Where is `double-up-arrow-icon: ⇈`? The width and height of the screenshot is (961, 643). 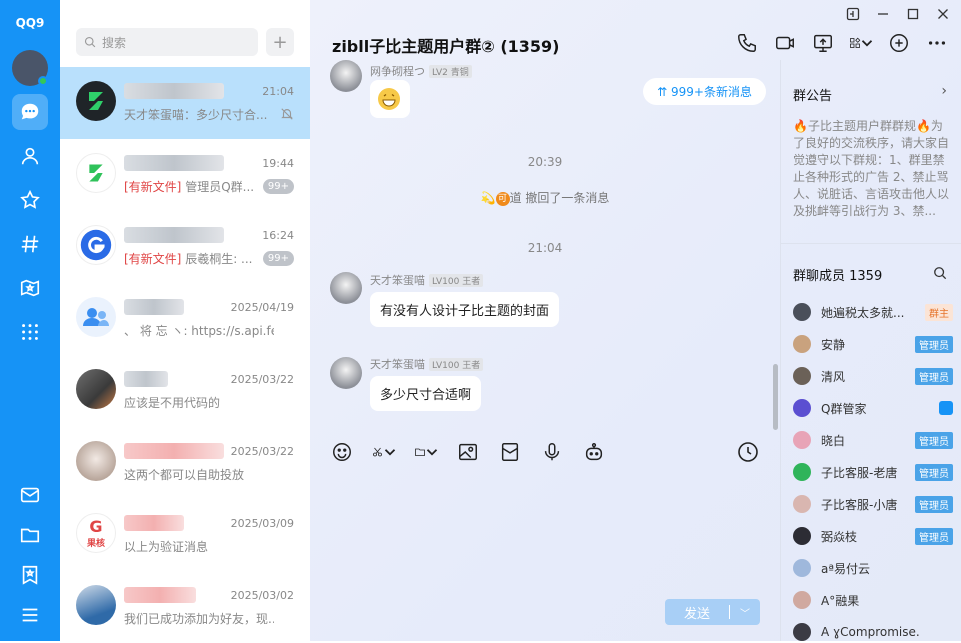 double-up-arrow-icon: ⇈ is located at coordinates (662, 92).